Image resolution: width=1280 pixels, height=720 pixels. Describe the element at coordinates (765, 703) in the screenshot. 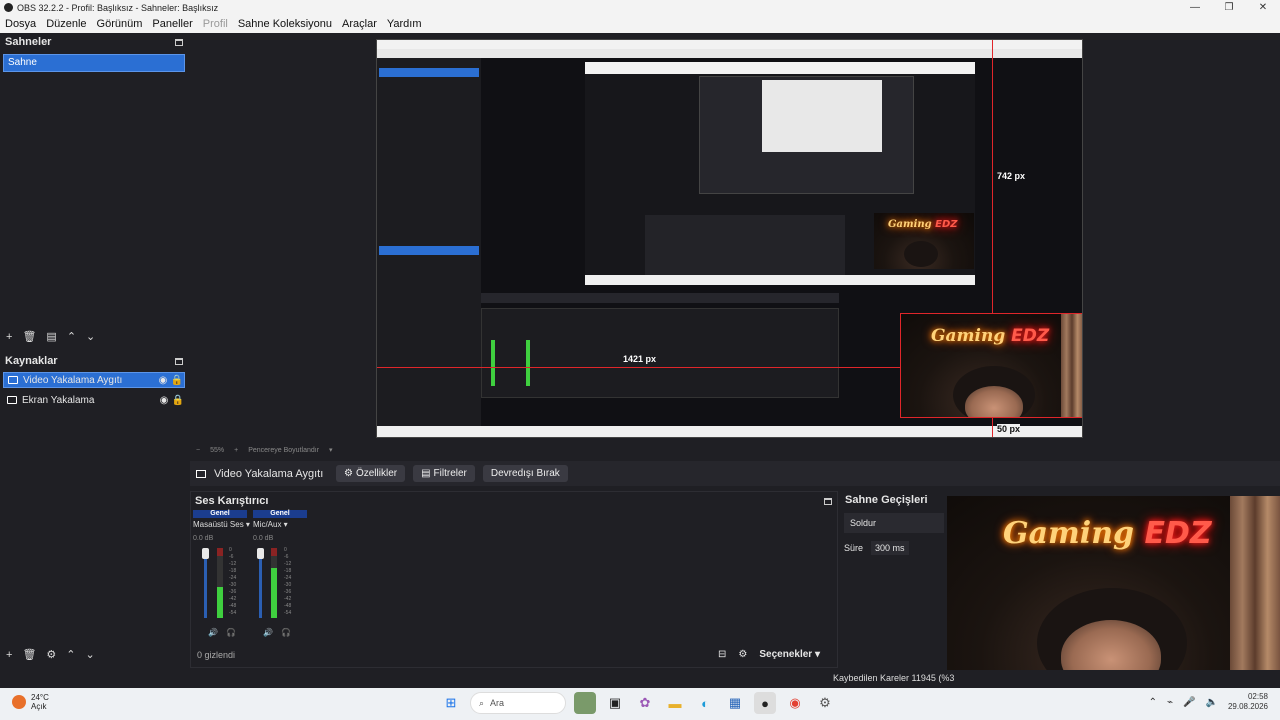

I see `obs-taskbar-icon: ●` at that location.